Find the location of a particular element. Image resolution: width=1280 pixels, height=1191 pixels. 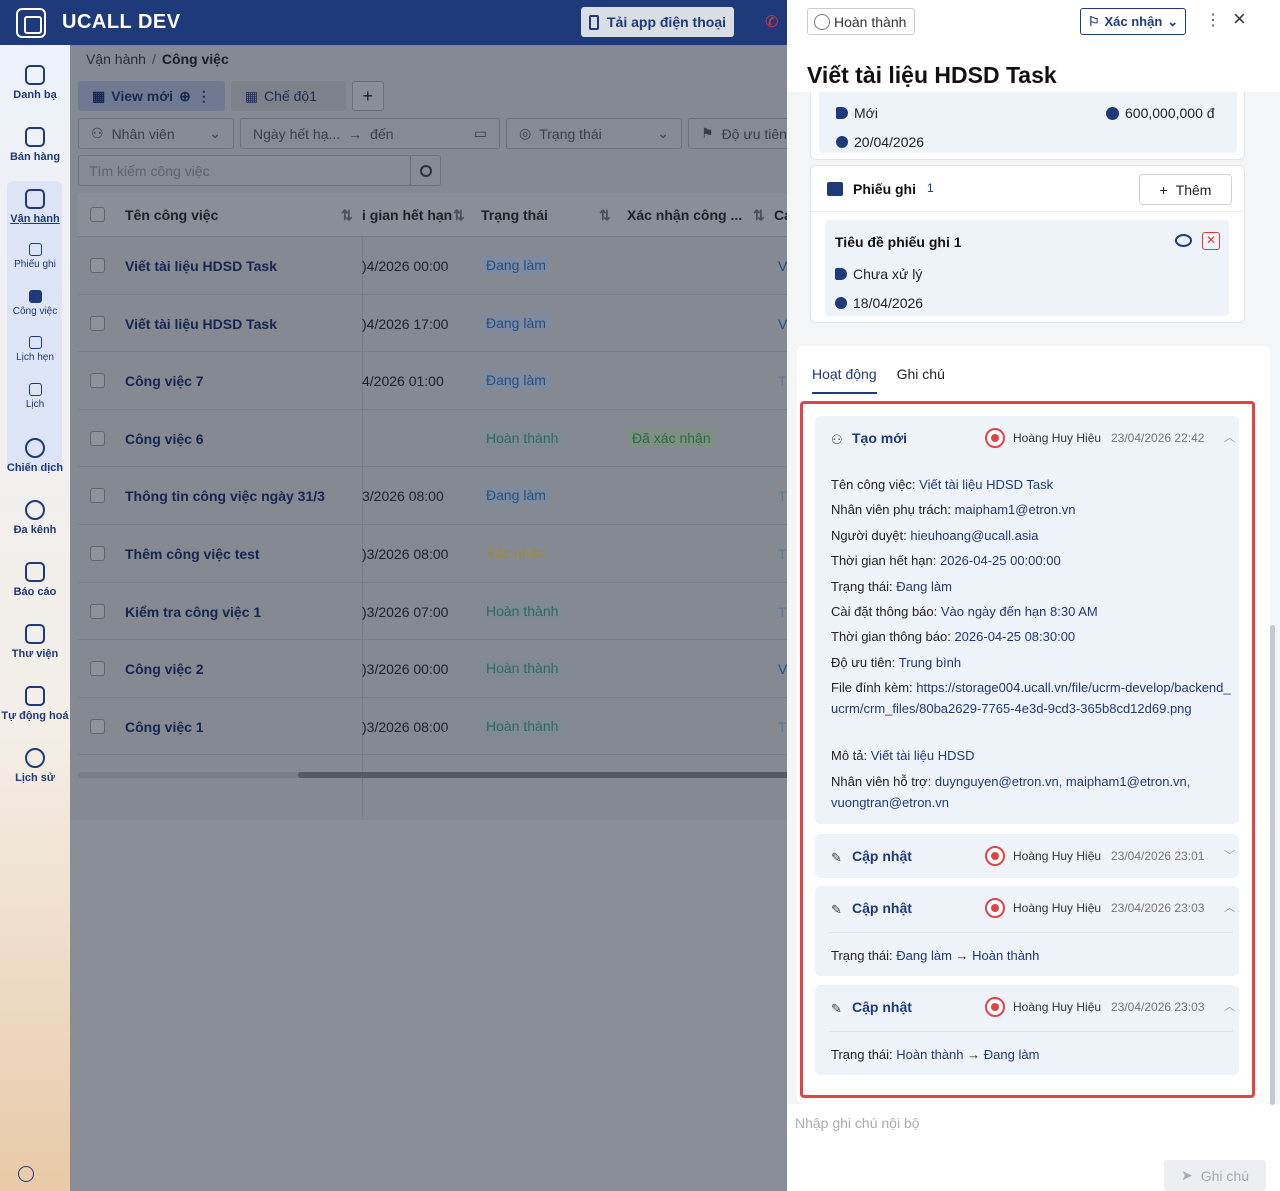

header-due: i gian hết hạn is located at coordinates (407, 215).